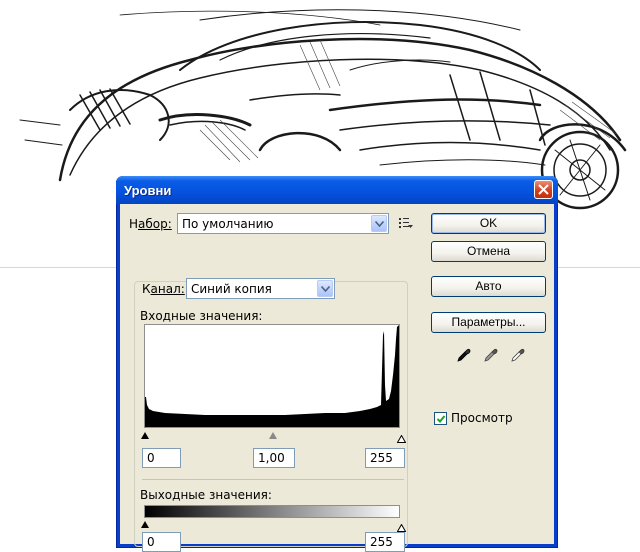  I want to click on dialog-title: Уровни, so click(148, 190).